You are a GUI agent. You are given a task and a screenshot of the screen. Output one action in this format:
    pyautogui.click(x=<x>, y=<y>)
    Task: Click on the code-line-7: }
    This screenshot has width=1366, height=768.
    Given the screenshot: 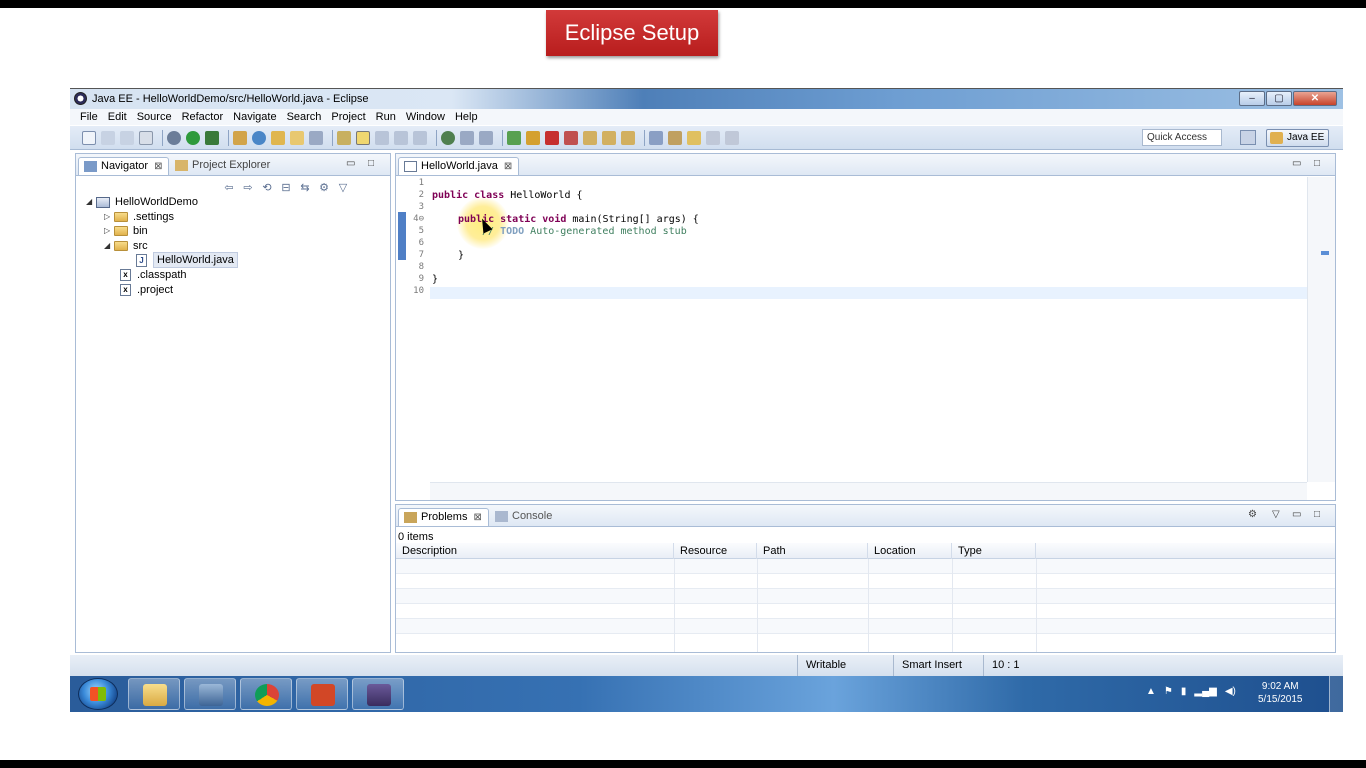 What is the action you would take?
    pyautogui.click(x=461, y=255)
    